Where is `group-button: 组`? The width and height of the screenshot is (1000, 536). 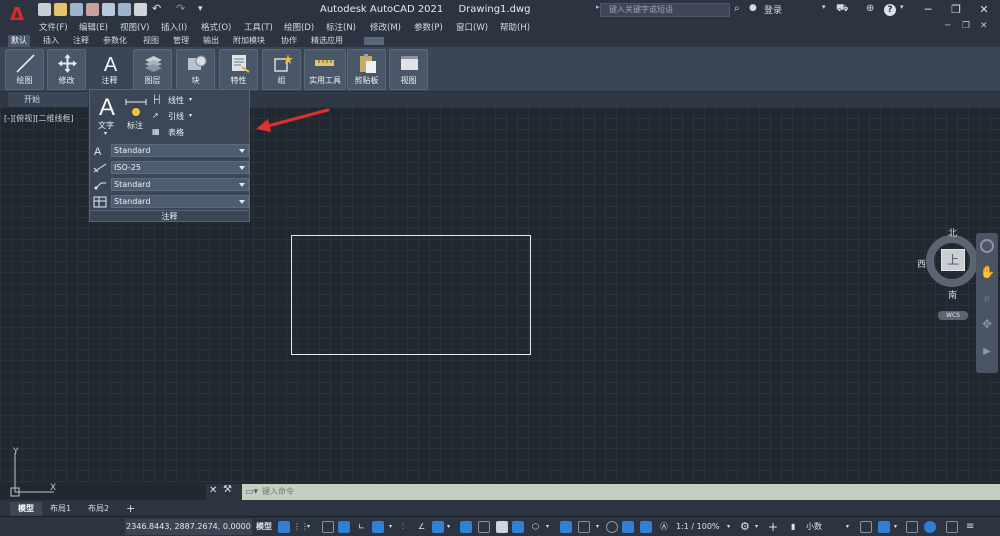
group-button: 组 is located at coordinates (281, 69).